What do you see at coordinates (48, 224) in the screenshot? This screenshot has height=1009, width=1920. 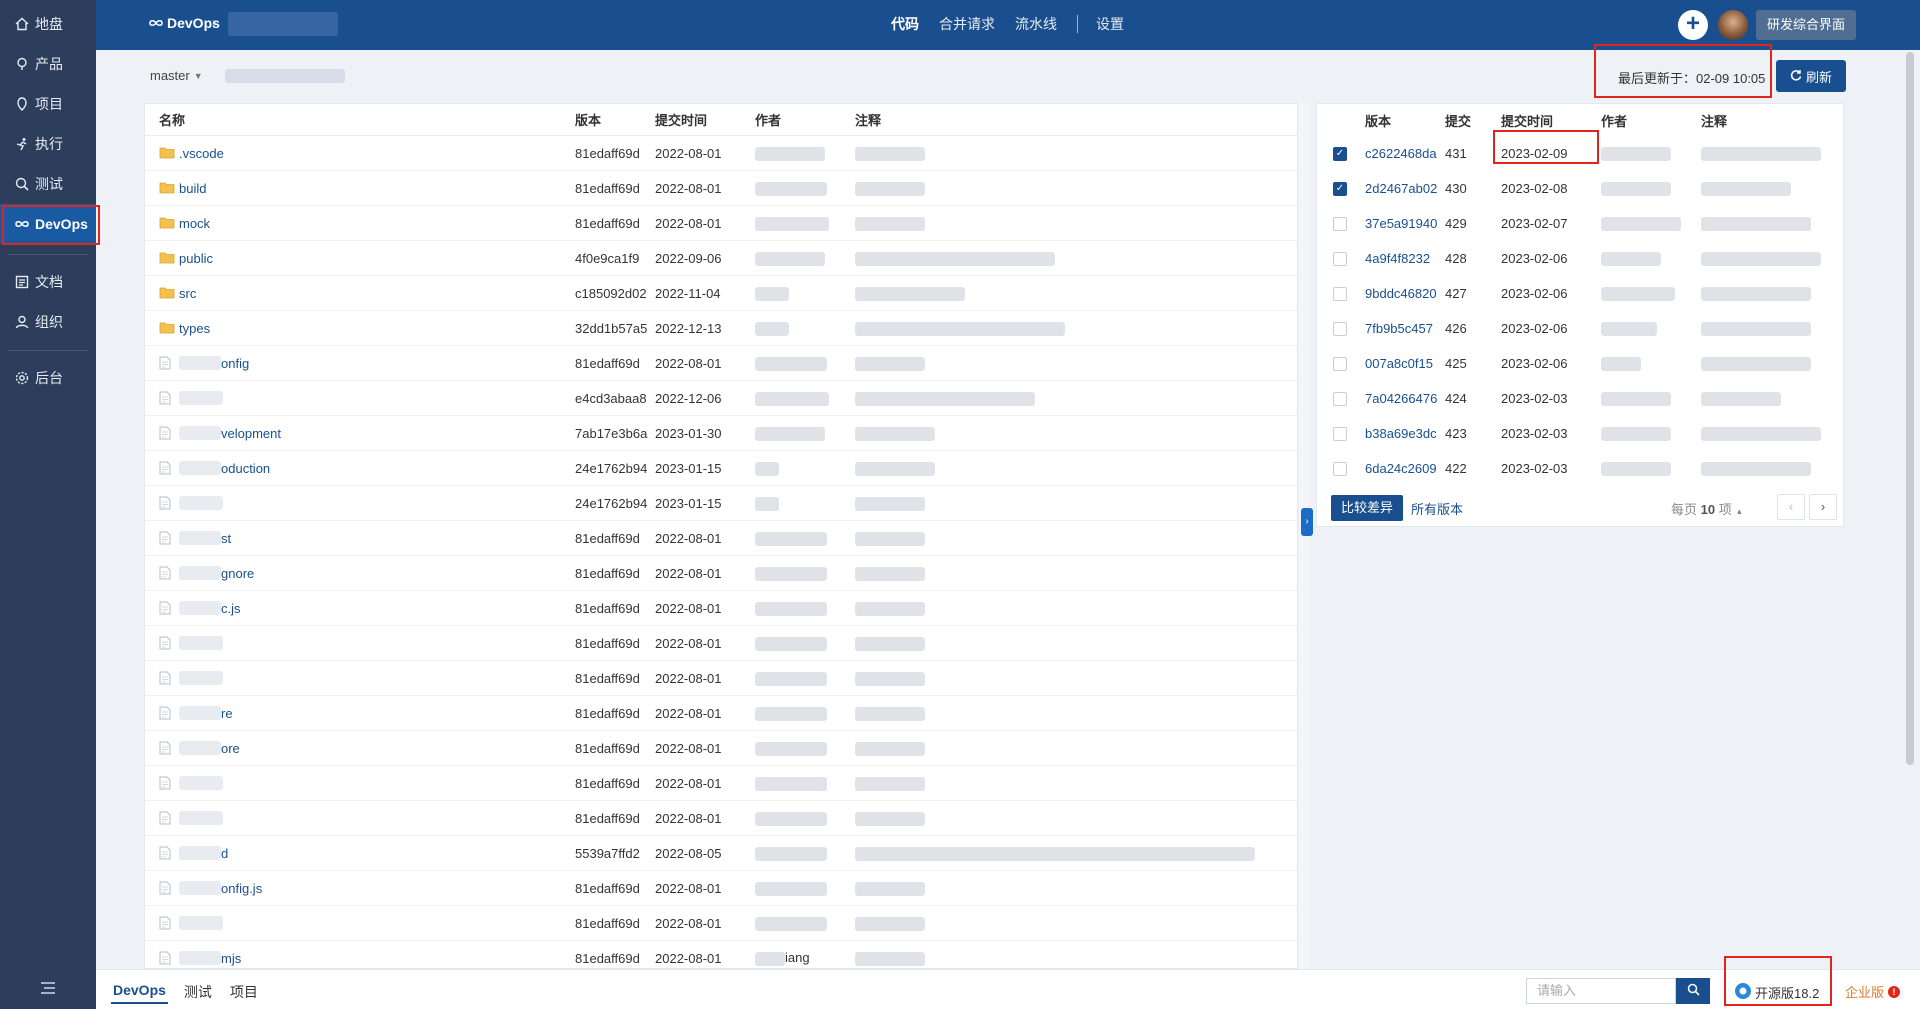 I see `sidebar-item-devops: DevOps` at bounding box center [48, 224].